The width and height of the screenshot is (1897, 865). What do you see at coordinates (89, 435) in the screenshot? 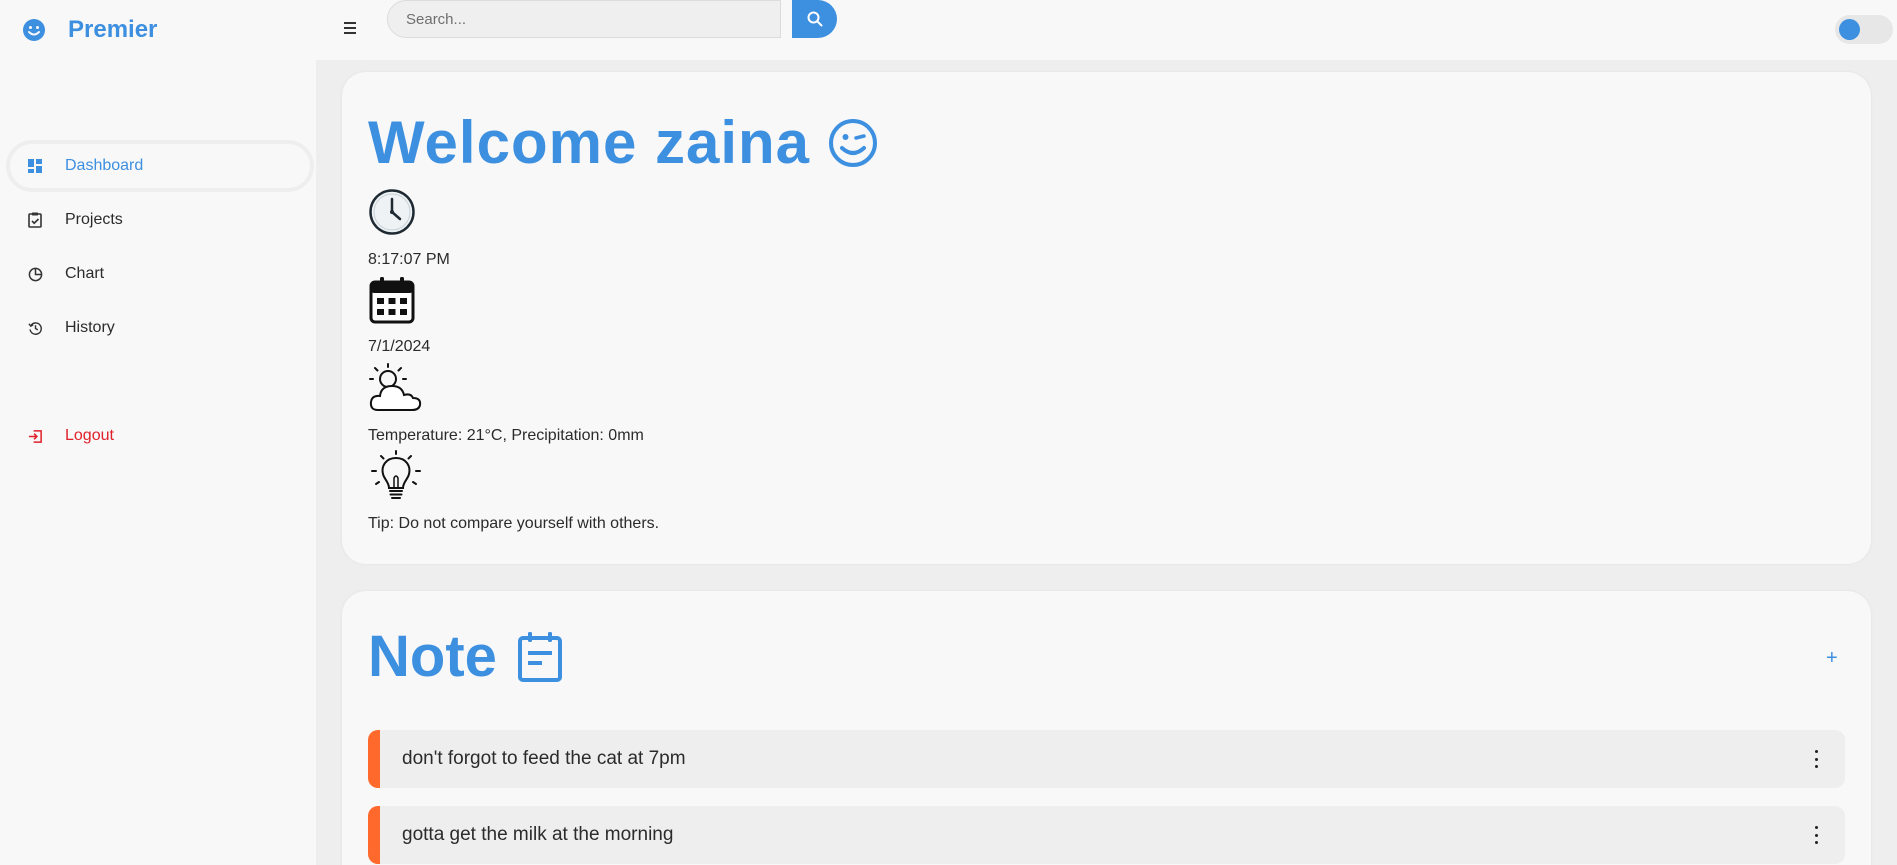
I see `logout-label: Logout` at bounding box center [89, 435].